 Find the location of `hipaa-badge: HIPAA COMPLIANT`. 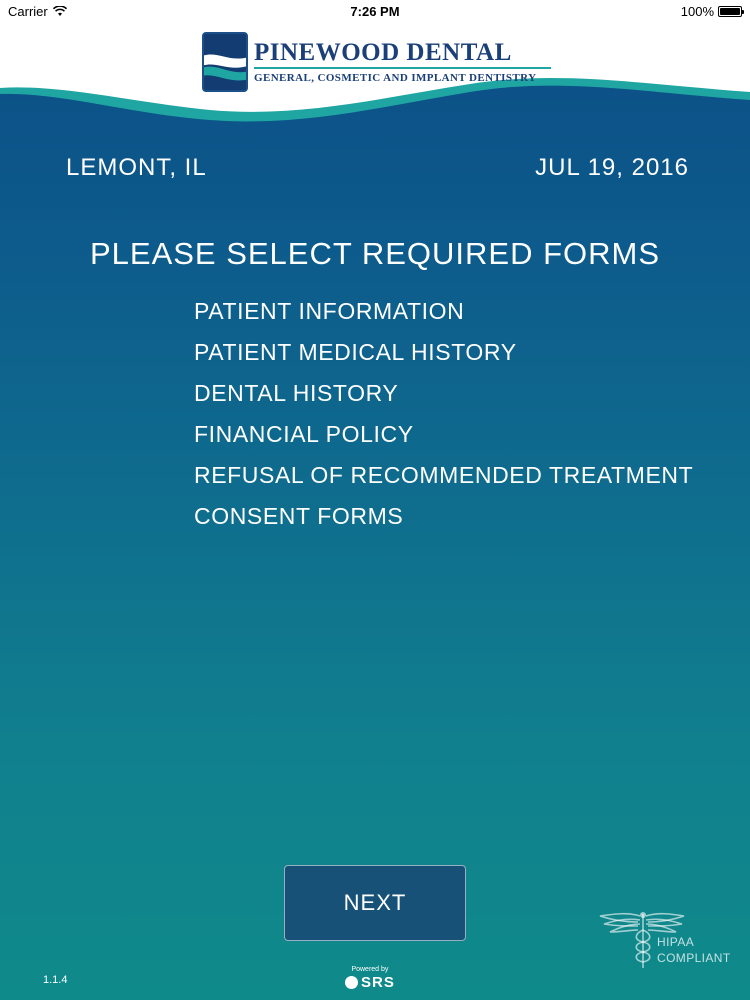

hipaa-badge: HIPAA COMPLIANT is located at coordinates (668, 940).